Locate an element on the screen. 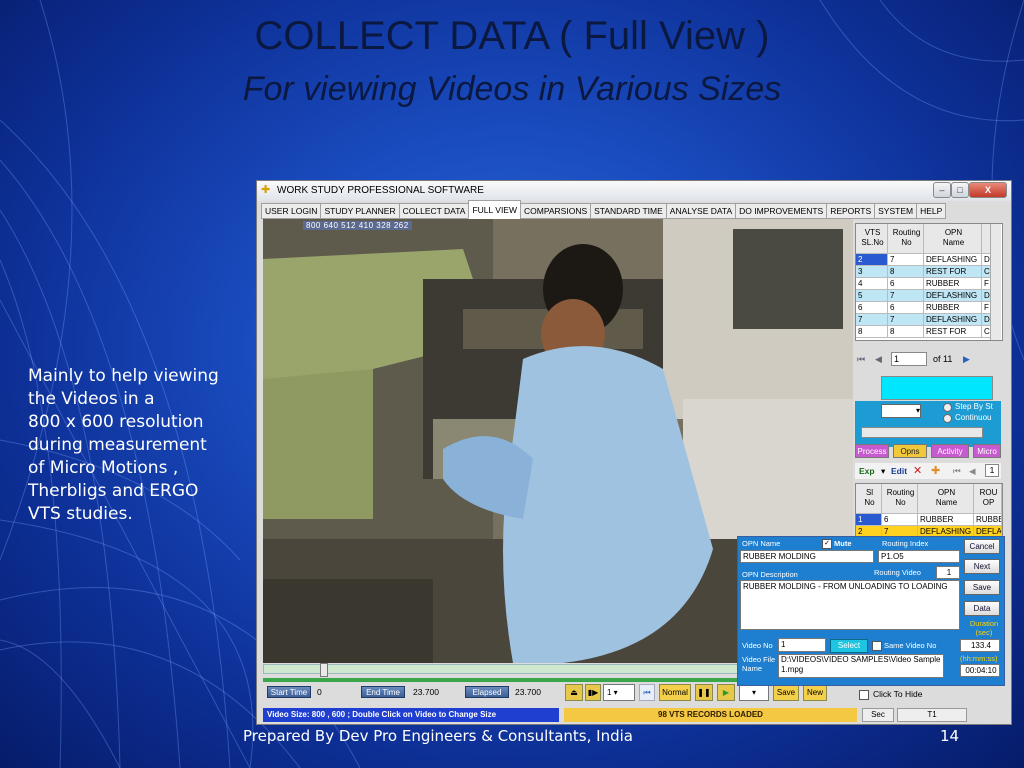 The image size is (1024, 768). tab-collect-data: COLLECT DATA is located at coordinates (434, 211).